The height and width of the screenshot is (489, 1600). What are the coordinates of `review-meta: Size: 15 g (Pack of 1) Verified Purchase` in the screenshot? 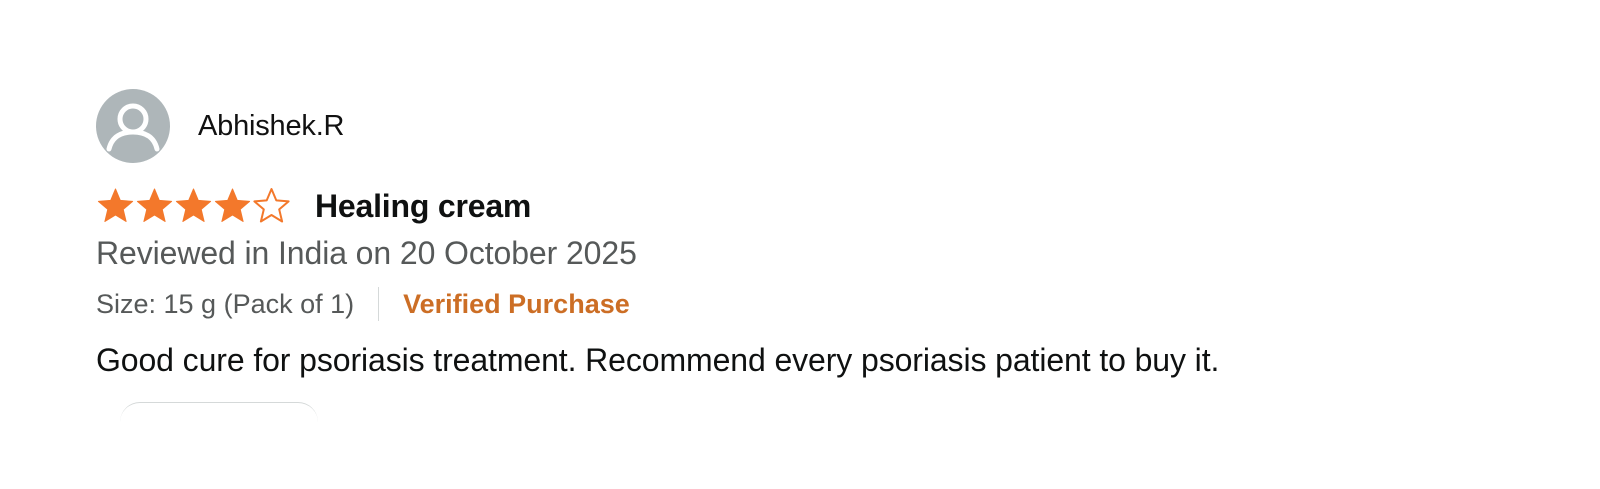 It's located at (806, 304).